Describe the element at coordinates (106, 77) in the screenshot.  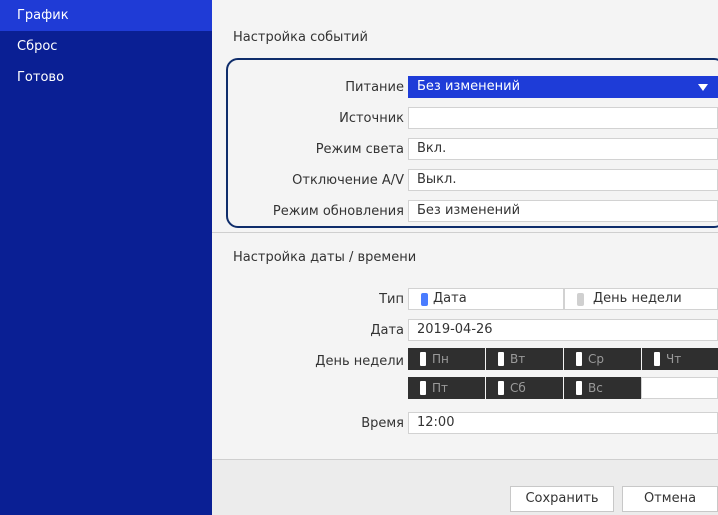
I see `sidebar-item-done: Готово` at that location.